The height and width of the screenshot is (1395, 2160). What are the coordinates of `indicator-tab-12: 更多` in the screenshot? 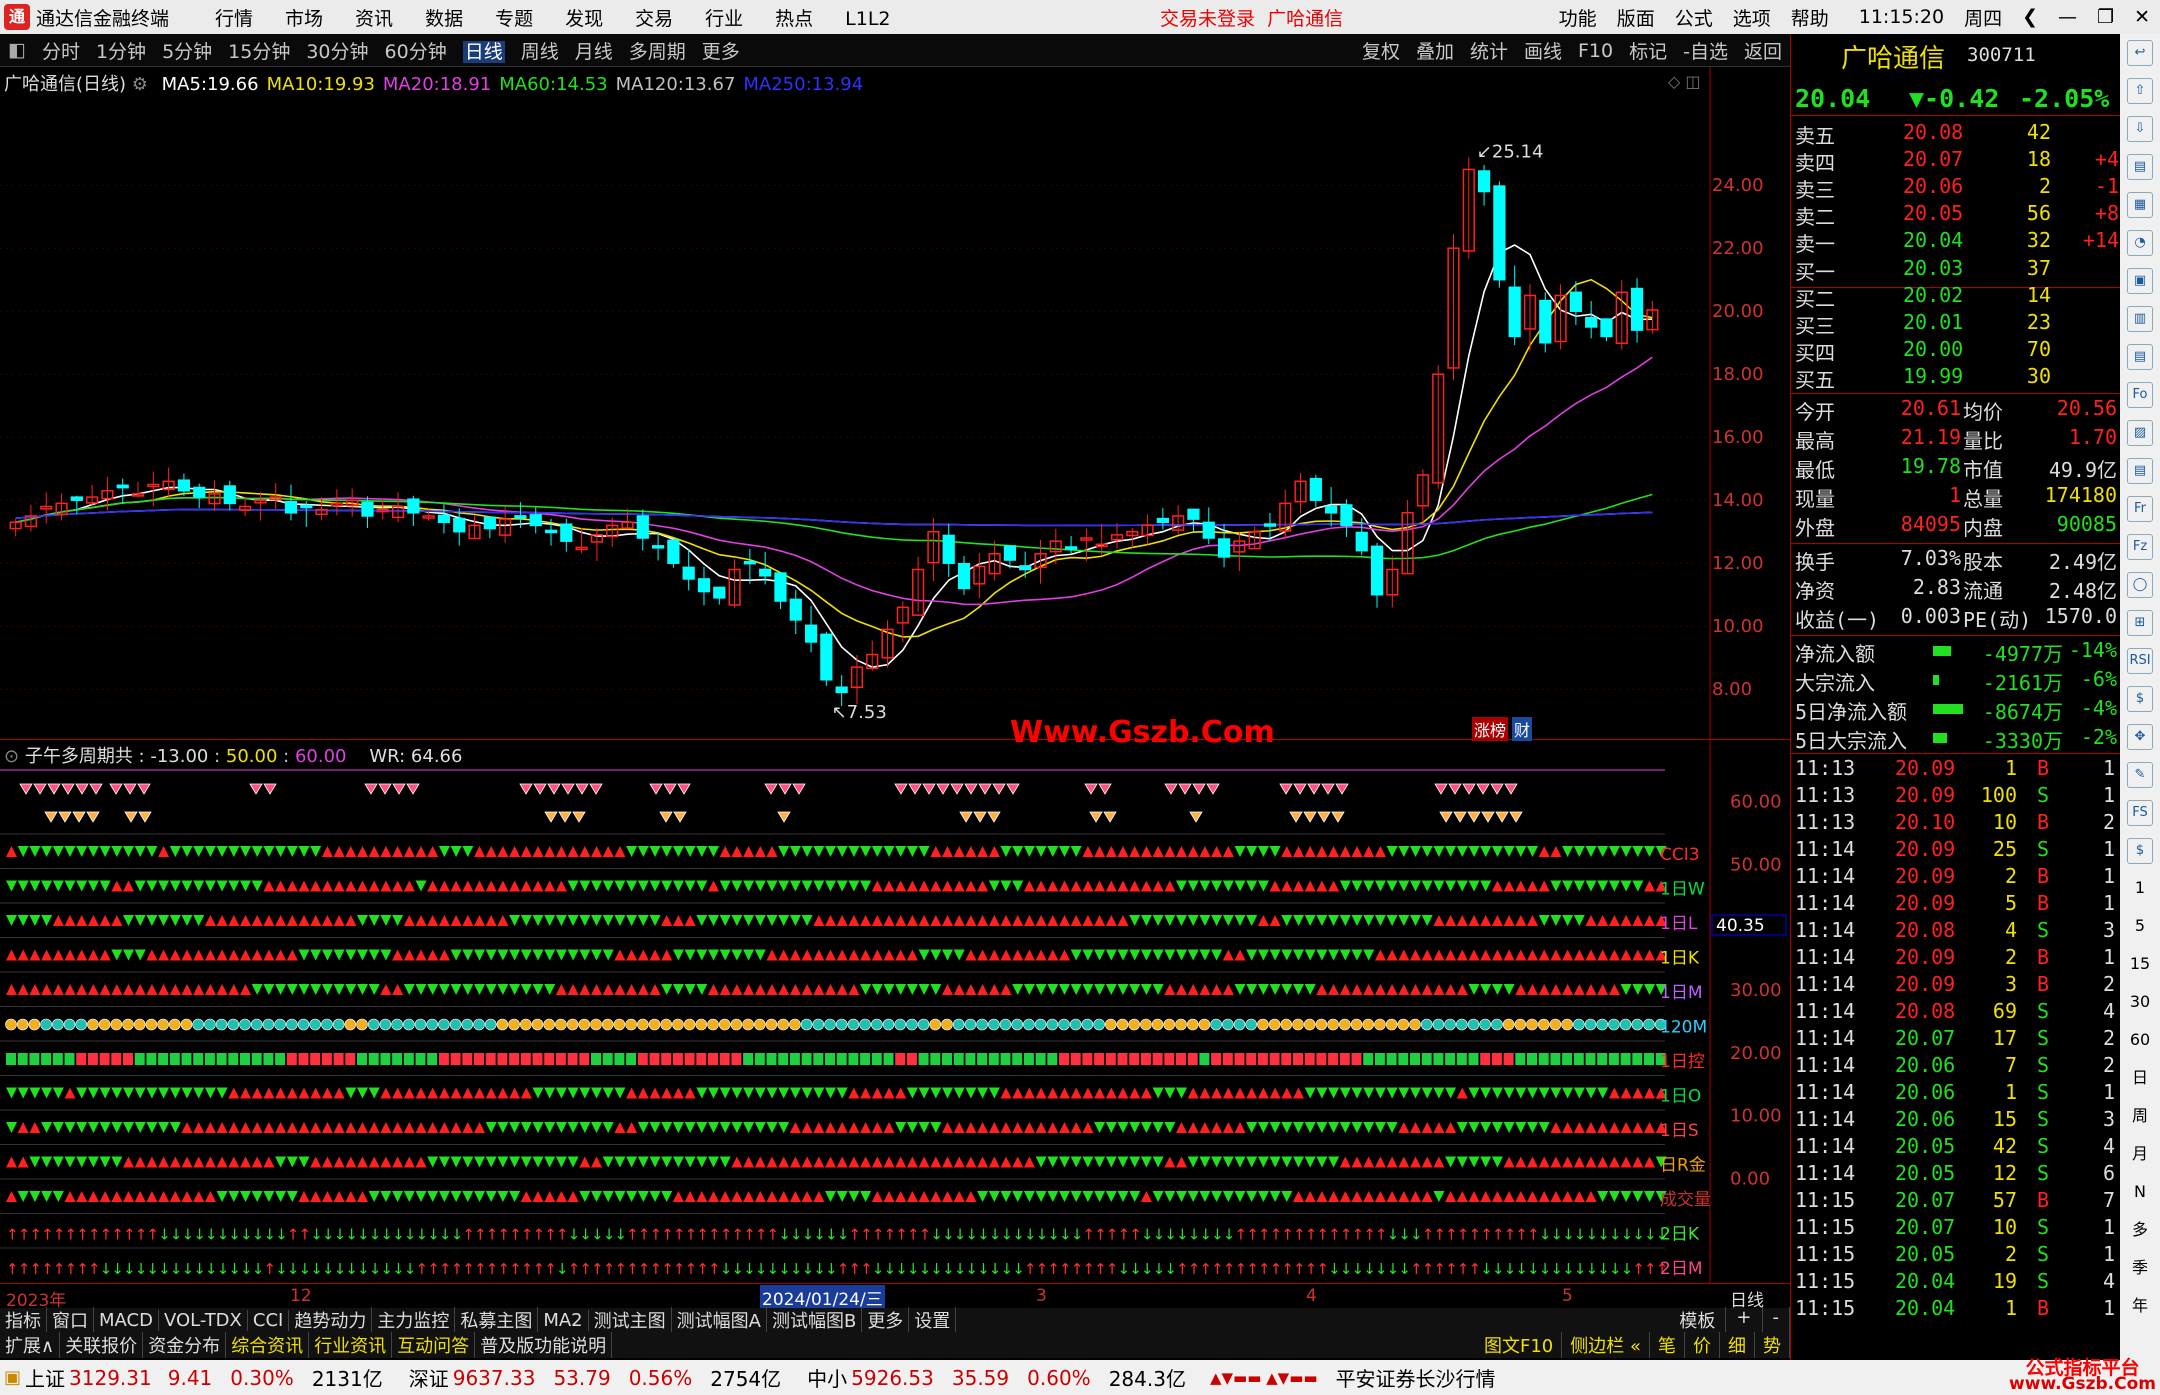 It's located at (886, 1320).